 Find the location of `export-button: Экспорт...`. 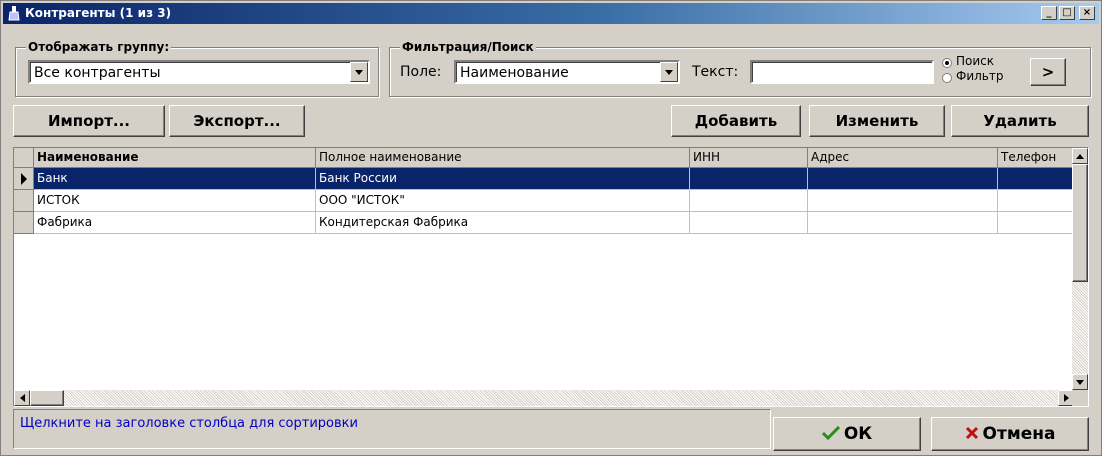

export-button: Экспорт... is located at coordinates (237, 121).